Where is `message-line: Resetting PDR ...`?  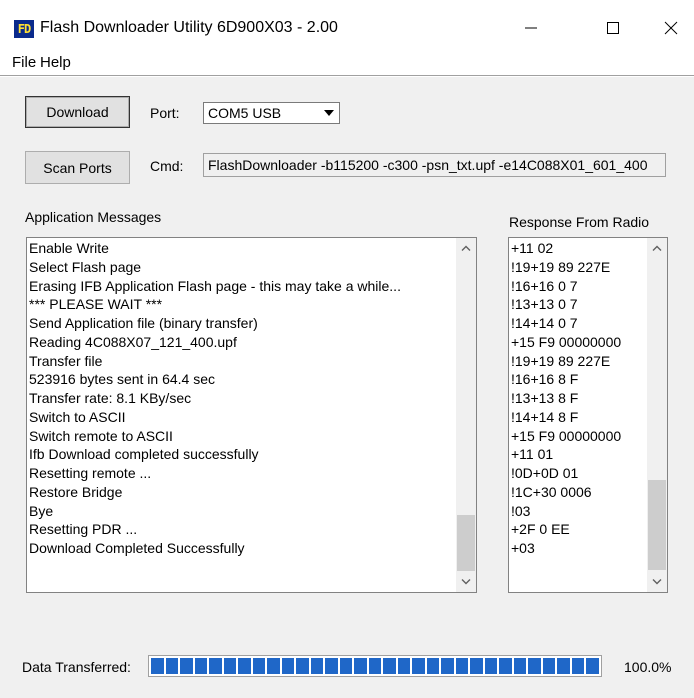 message-line: Resetting PDR ... is located at coordinates (215, 529).